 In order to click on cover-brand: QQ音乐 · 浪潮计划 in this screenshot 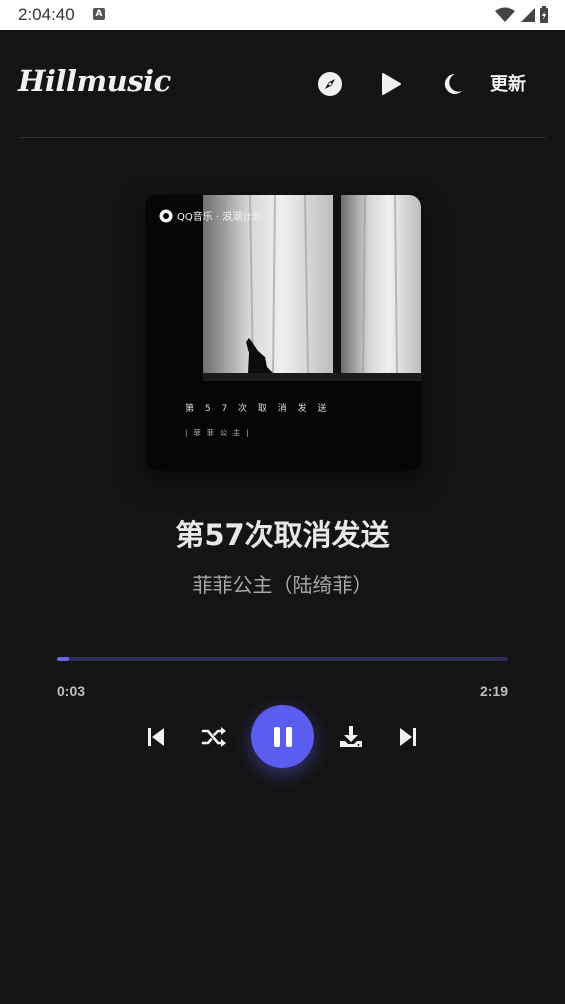, I will do `click(210, 215)`.